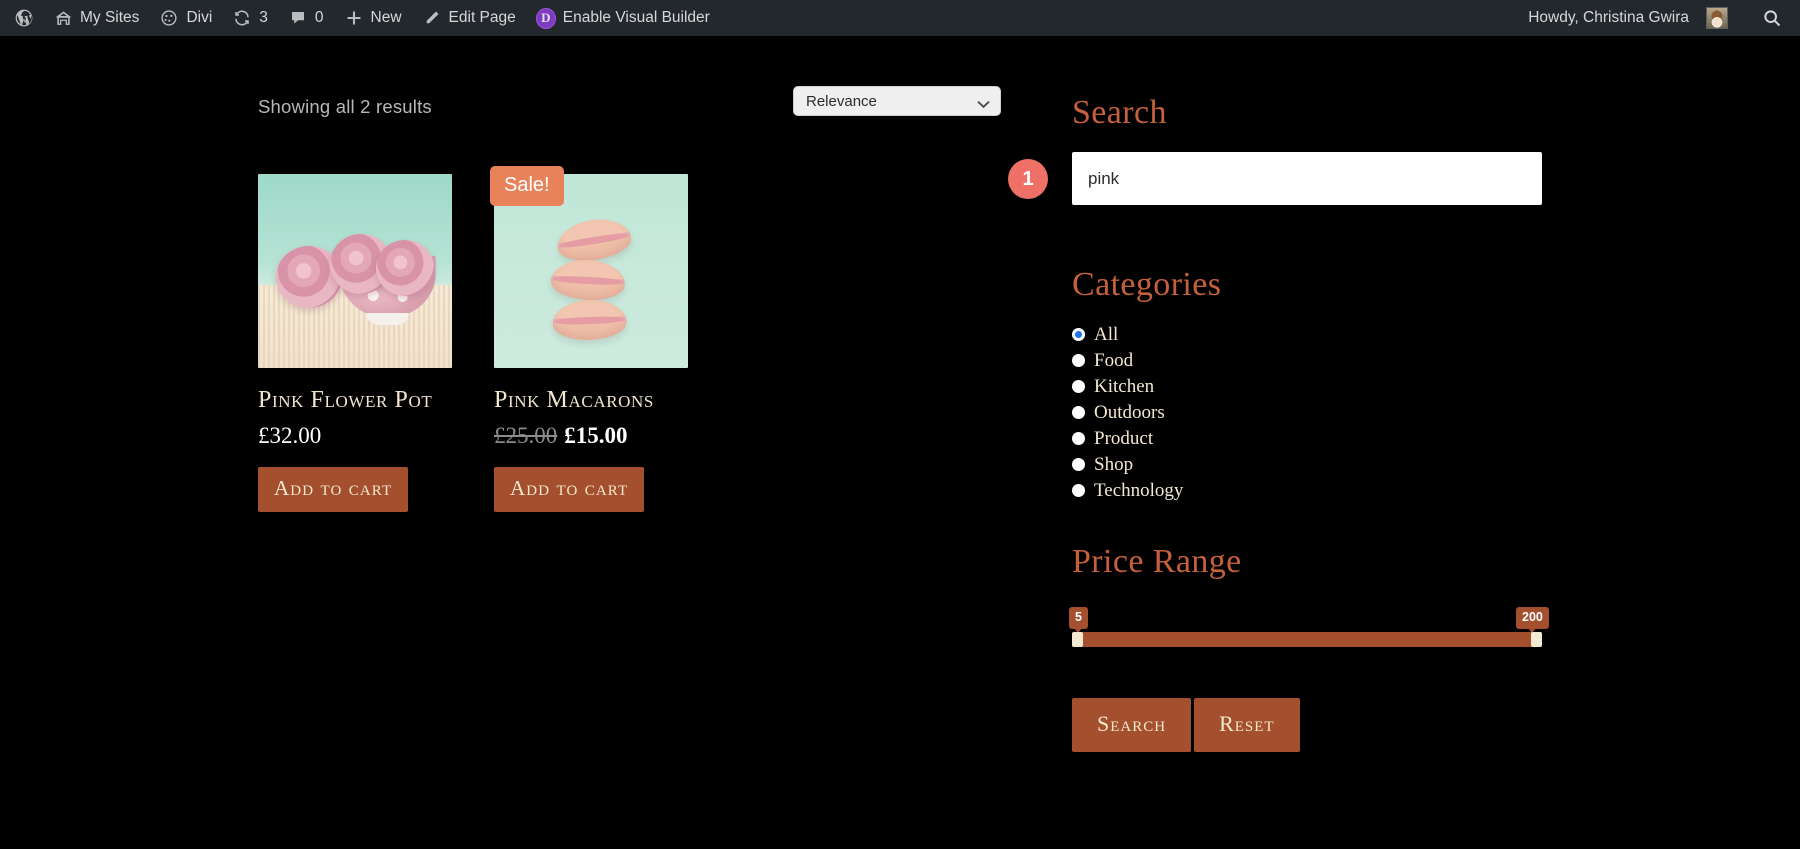 This screenshot has height=849, width=1800. Describe the element at coordinates (1078, 618) in the screenshot. I see `price-min-tooltip: 5` at that location.